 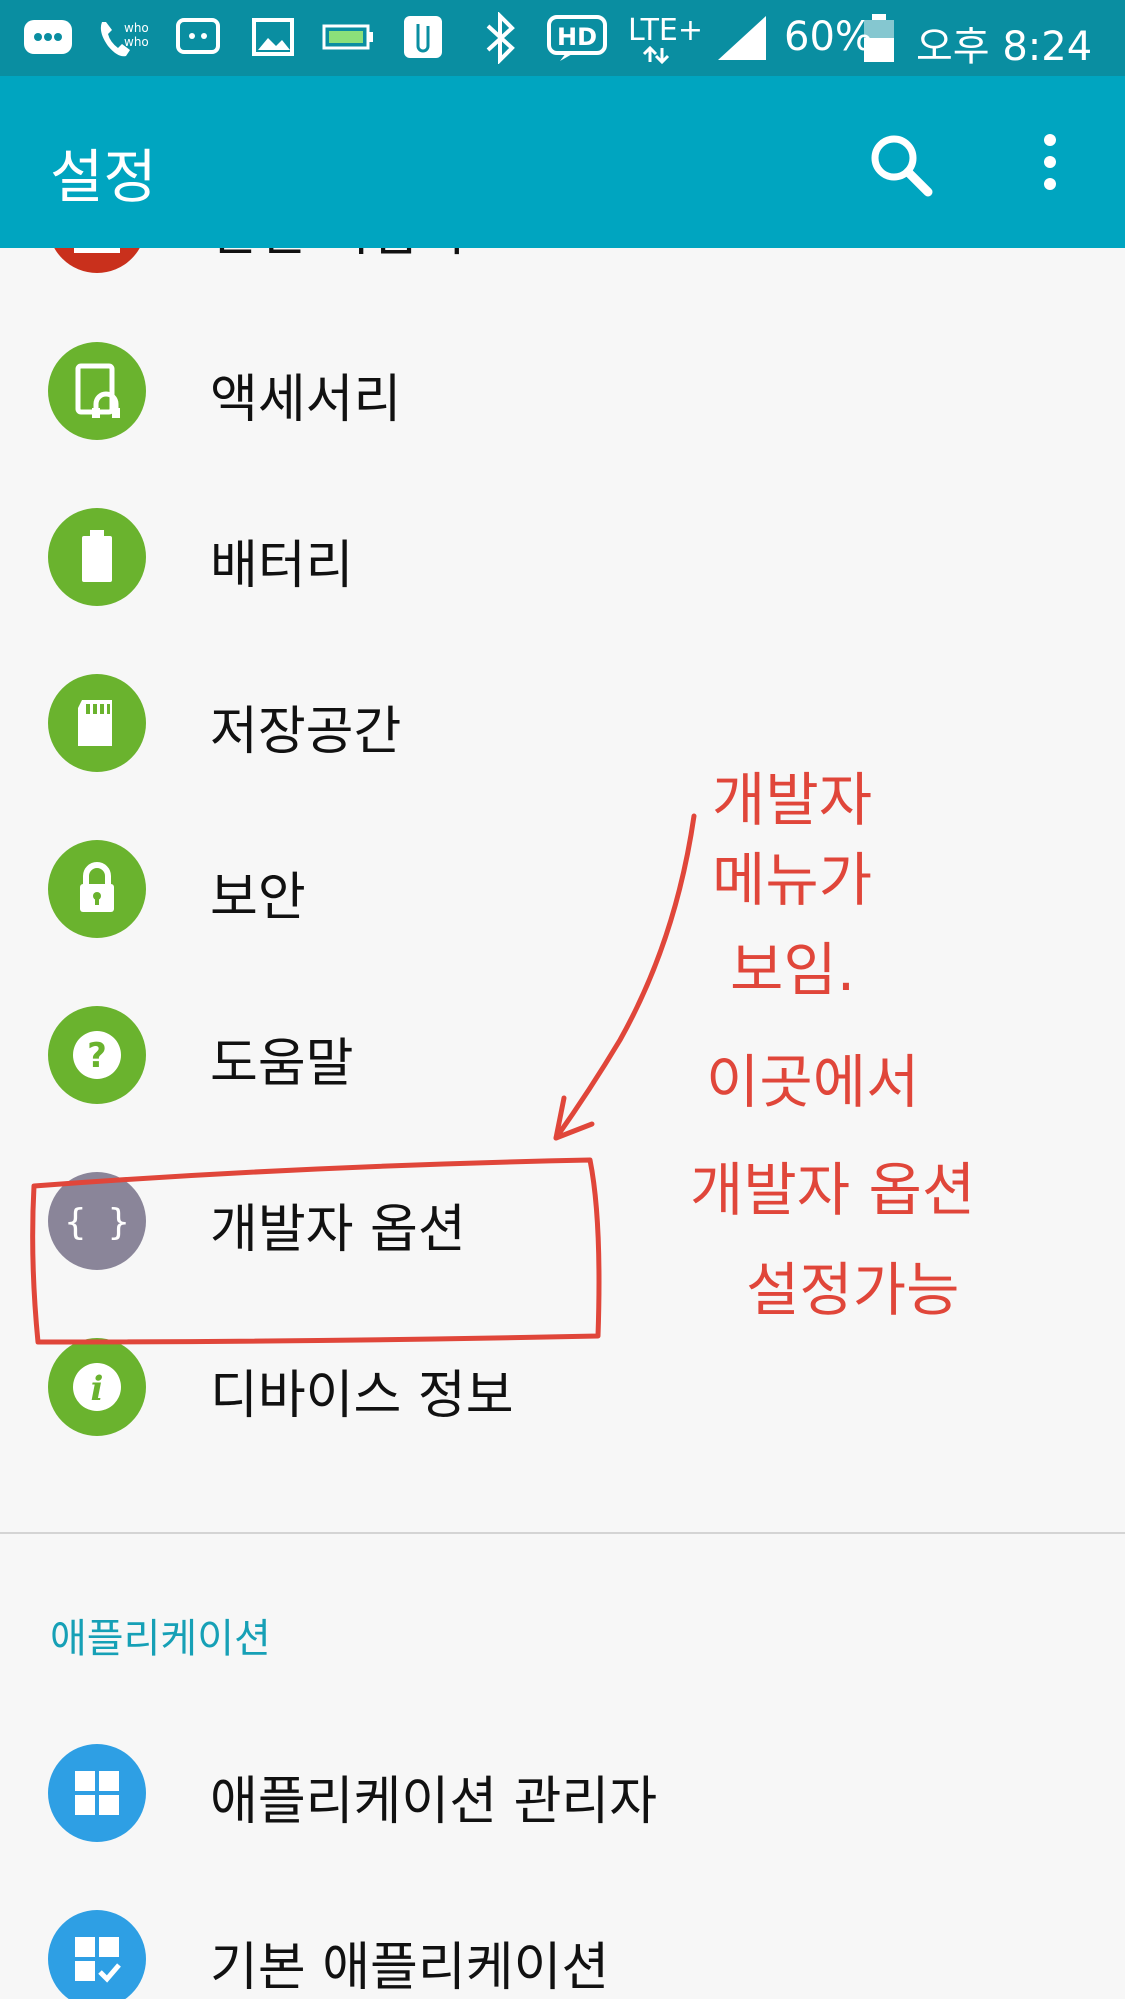 I want to click on hd-label: HD, so click(x=577, y=37).